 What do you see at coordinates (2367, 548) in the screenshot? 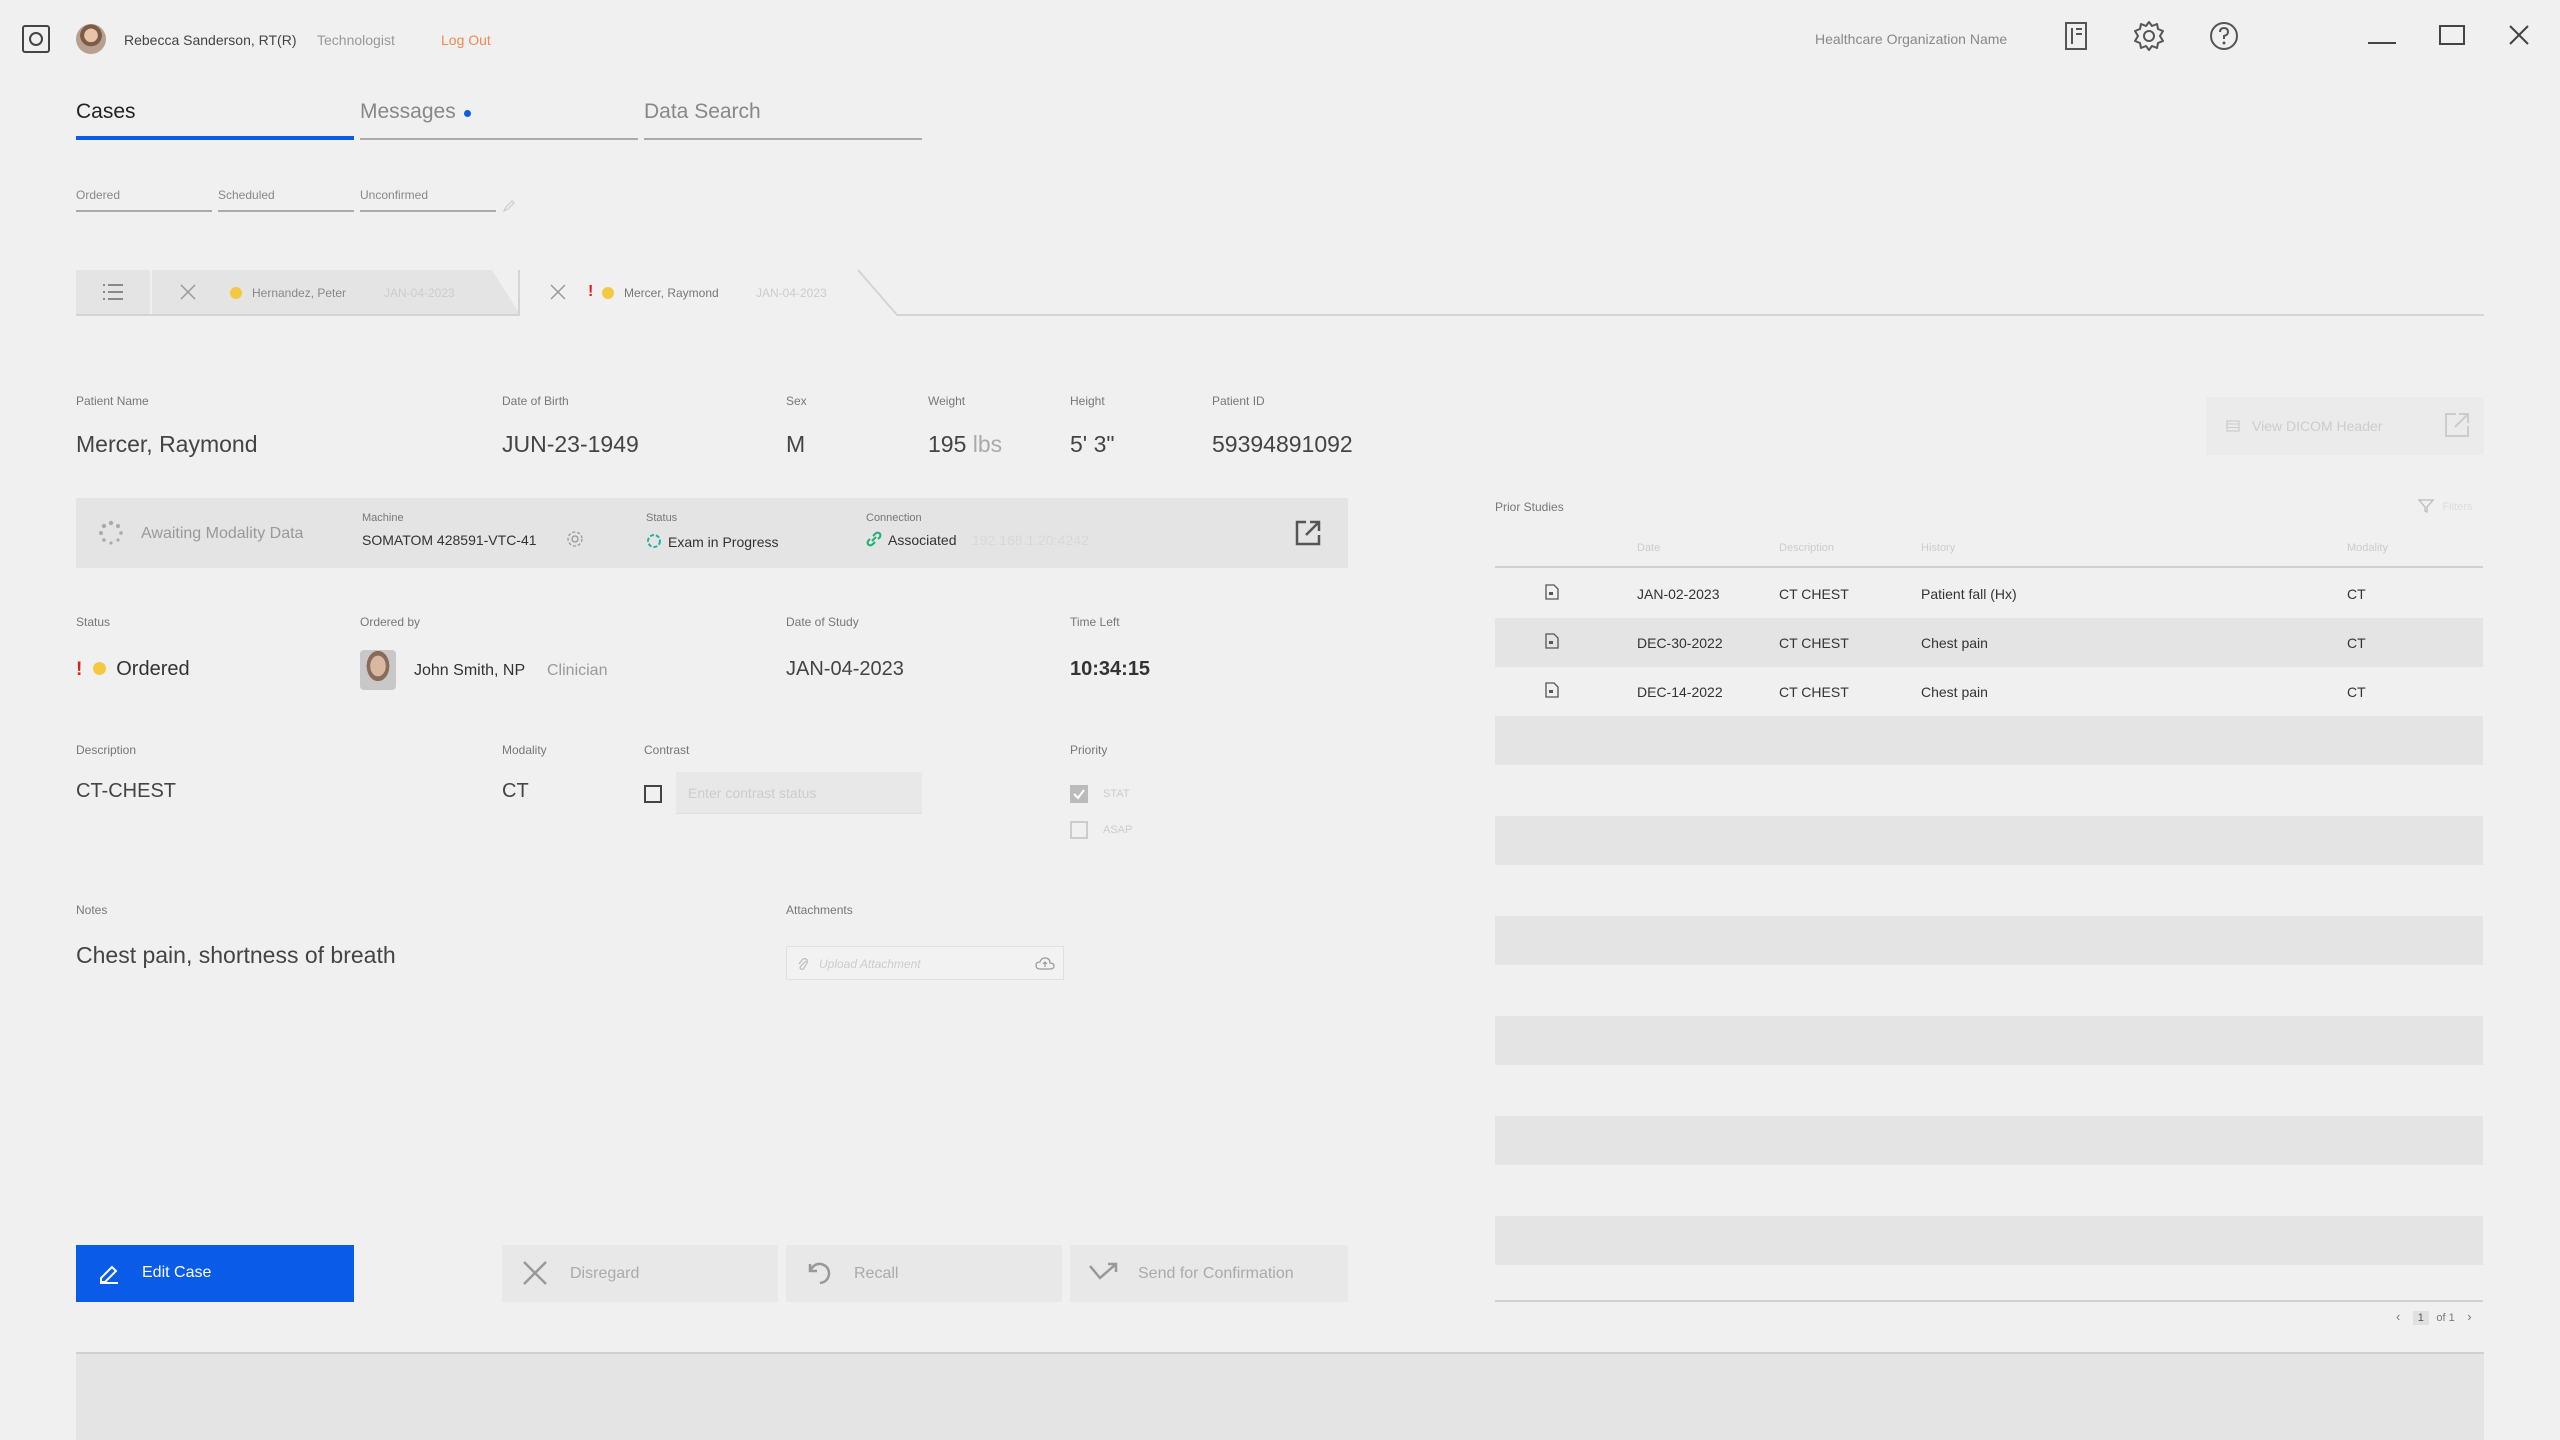
I see `column-header-modality: Modality` at bounding box center [2367, 548].